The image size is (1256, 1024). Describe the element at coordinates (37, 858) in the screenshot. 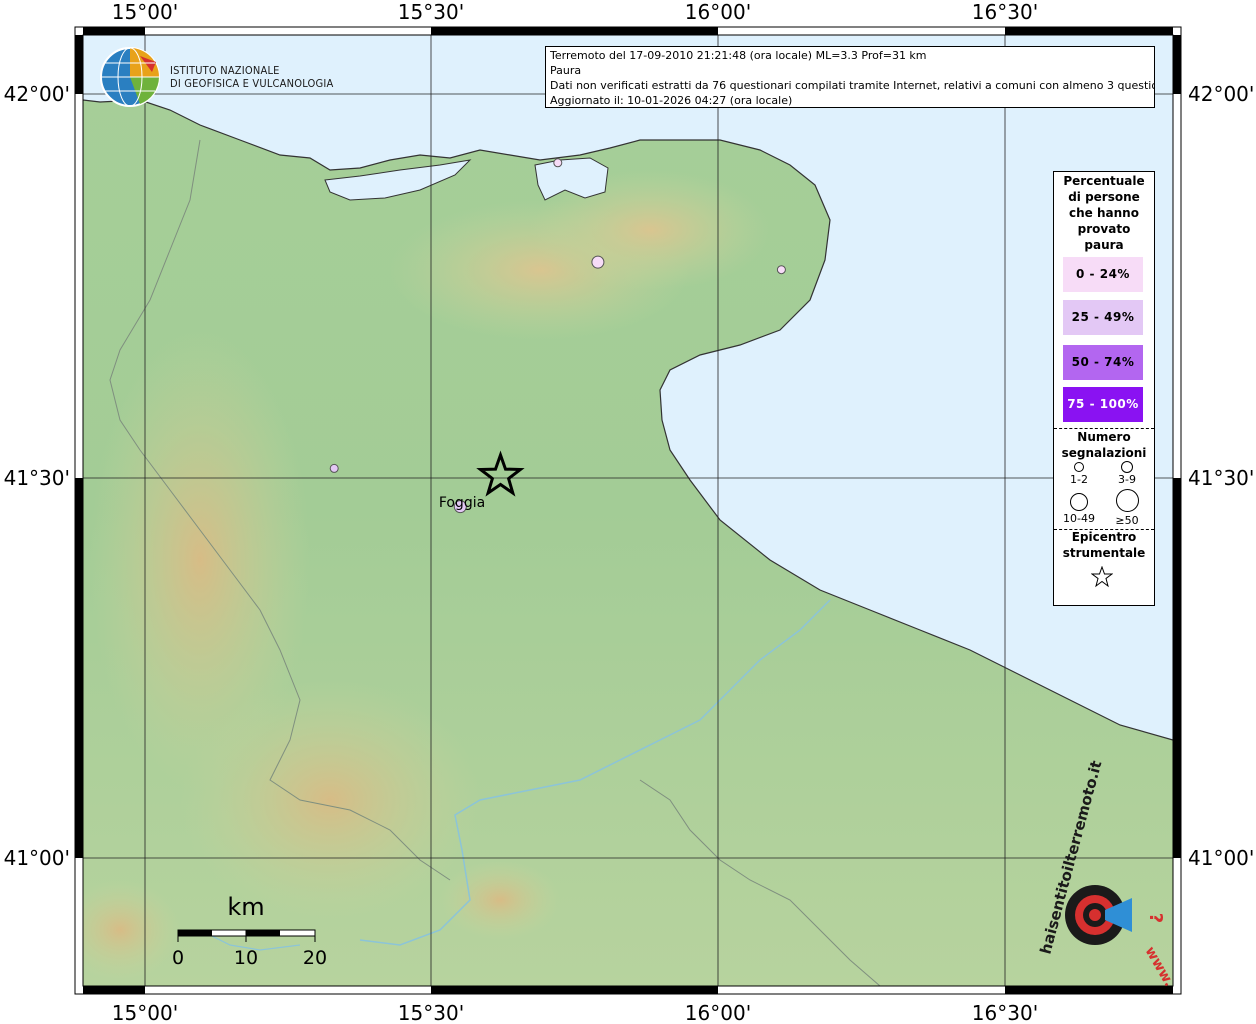

I see `lat-label-left: 41°00'` at that location.